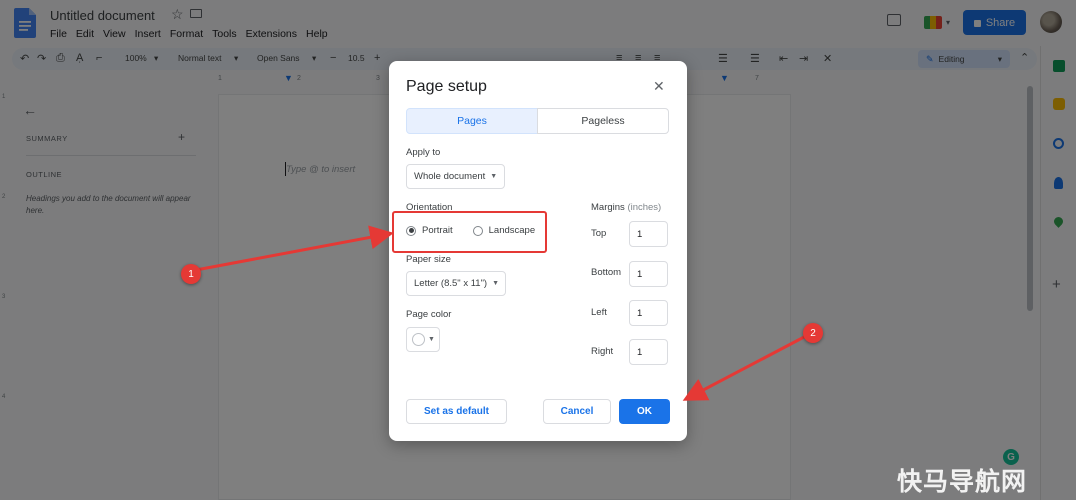  Describe the element at coordinates (577, 411) in the screenshot. I see `cancel-button: Cancel` at that location.